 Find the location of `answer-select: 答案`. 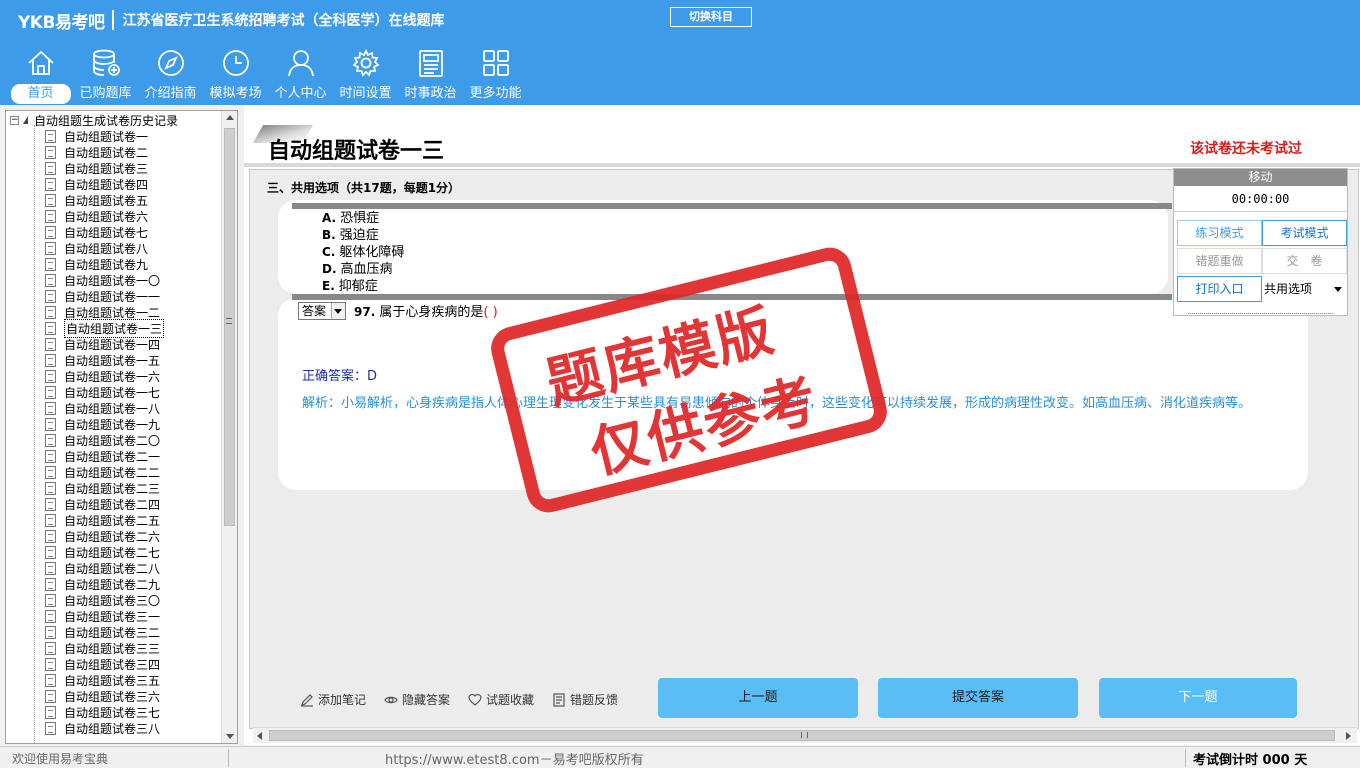

answer-select: 答案 is located at coordinates (322, 311).